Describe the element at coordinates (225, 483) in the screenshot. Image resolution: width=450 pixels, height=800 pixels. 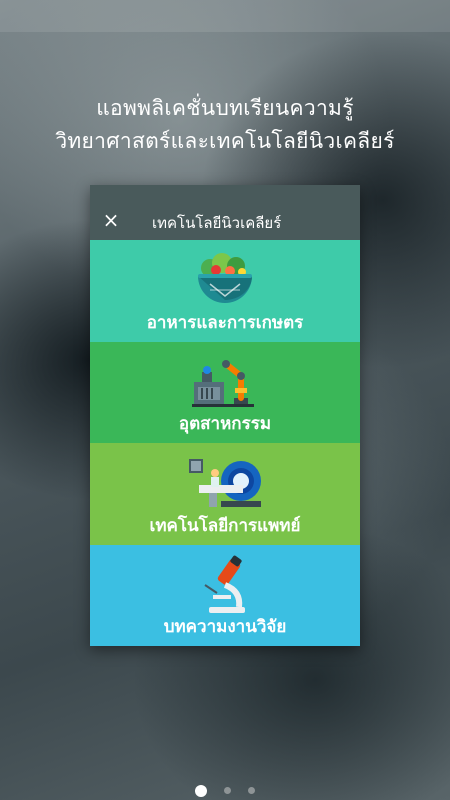
I see `mri-scanner-icon` at that location.